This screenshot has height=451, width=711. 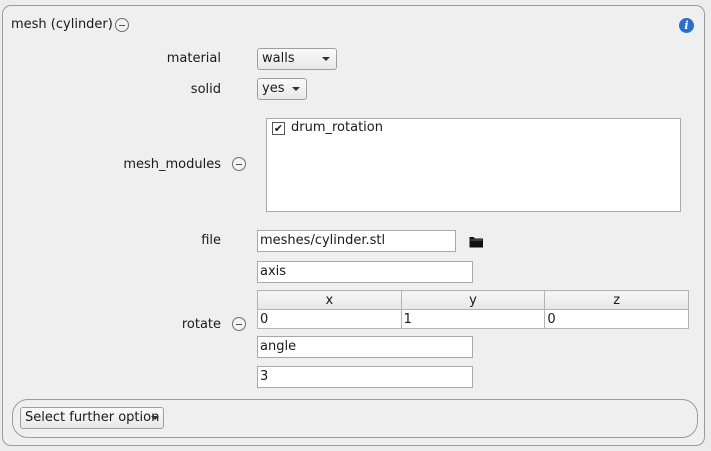 What do you see at coordinates (297, 59) in the screenshot?
I see `material-combobox: walls` at bounding box center [297, 59].